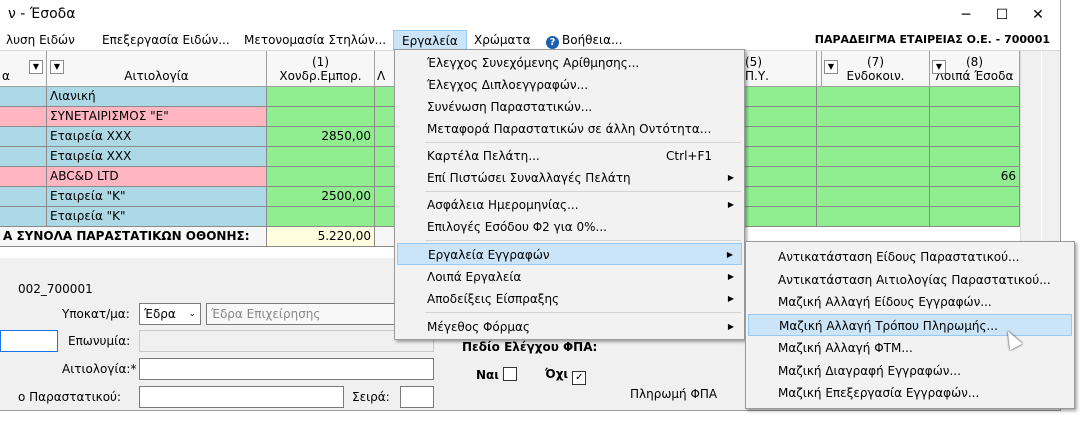 The width and height of the screenshot is (1084, 431). I want to click on column-header-wholesale: (1) Χονδρ.Εμπορ., so click(321, 69).